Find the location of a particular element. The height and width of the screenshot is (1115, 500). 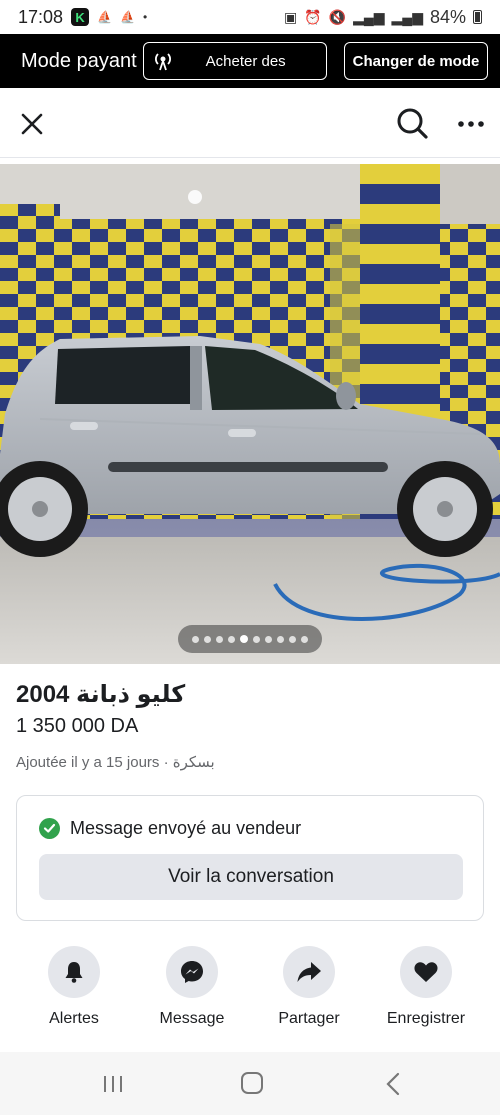

action-bar: Alertes Message Partager Enregistrer is located at coordinates (250, 991).